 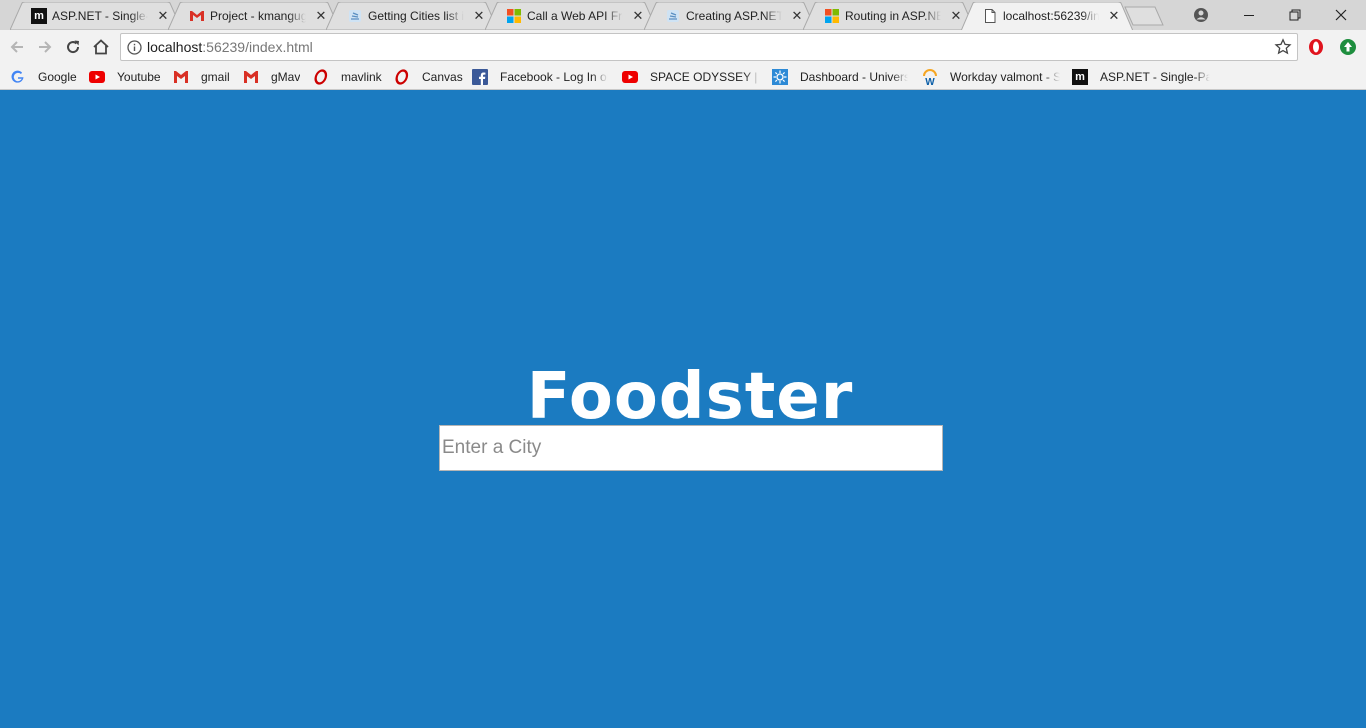 What do you see at coordinates (100, 16) in the screenshot?
I see `tab-title: ASP.NET - Single-Page` at bounding box center [100, 16].